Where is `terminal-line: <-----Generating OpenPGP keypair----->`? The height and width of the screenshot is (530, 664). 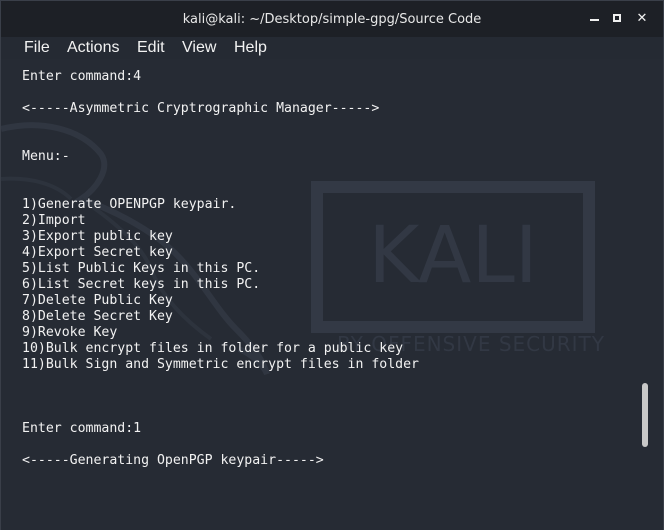 terminal-line: <-----Generating OpenPGP keypair-----> is located at coordinates (173, 460).